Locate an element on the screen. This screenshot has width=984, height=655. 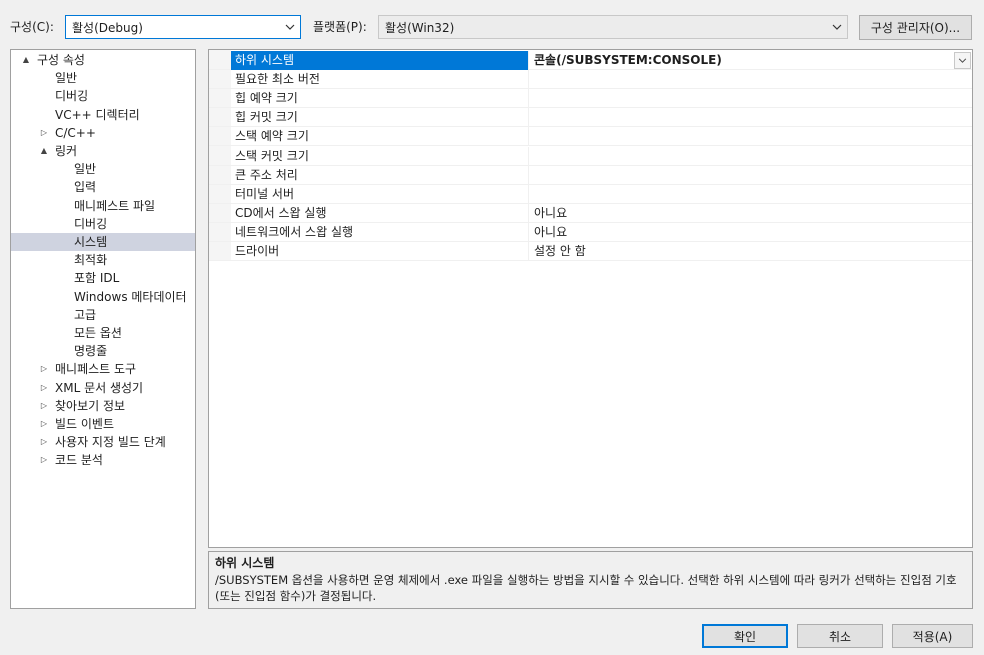
property-name: 힙 커밋 크기 is located at coordinates (380, 118).